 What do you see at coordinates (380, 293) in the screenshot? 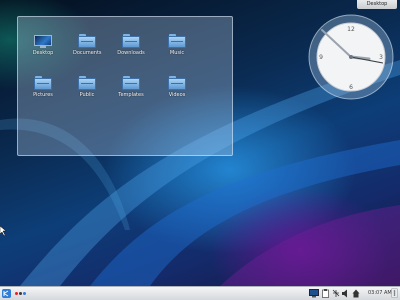
I see `panel-clock: 03:07 AM` at bounding box center [380, 293].